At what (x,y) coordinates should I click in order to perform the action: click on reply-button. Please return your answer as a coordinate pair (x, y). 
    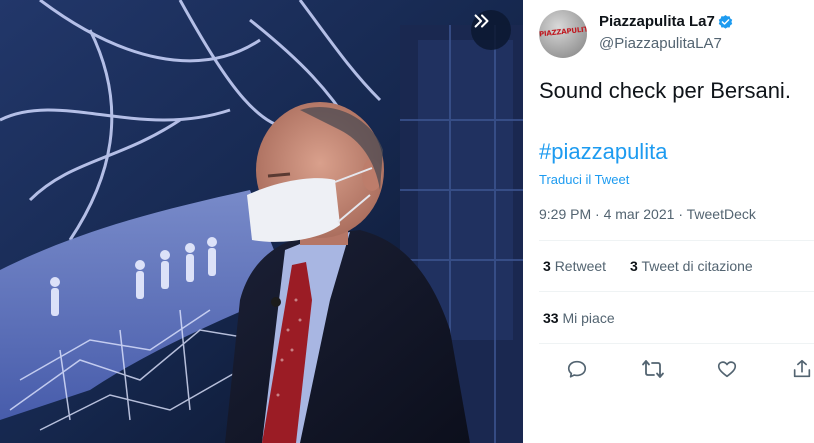
    Looking at the image, I should click on (577, 369).